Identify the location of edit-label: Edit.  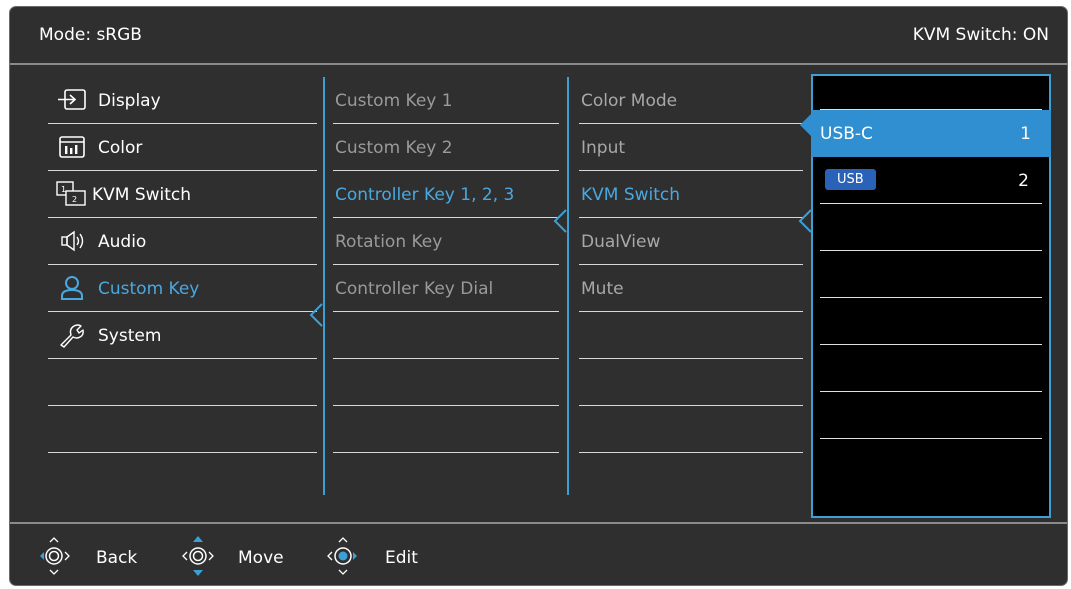
(401, 558).